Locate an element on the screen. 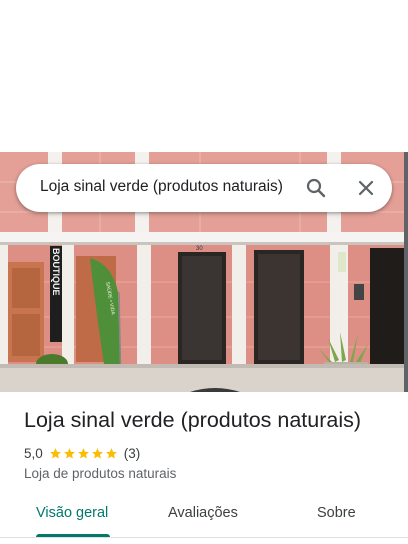  tab-about: Sobre is located at coordinates (336, 513).